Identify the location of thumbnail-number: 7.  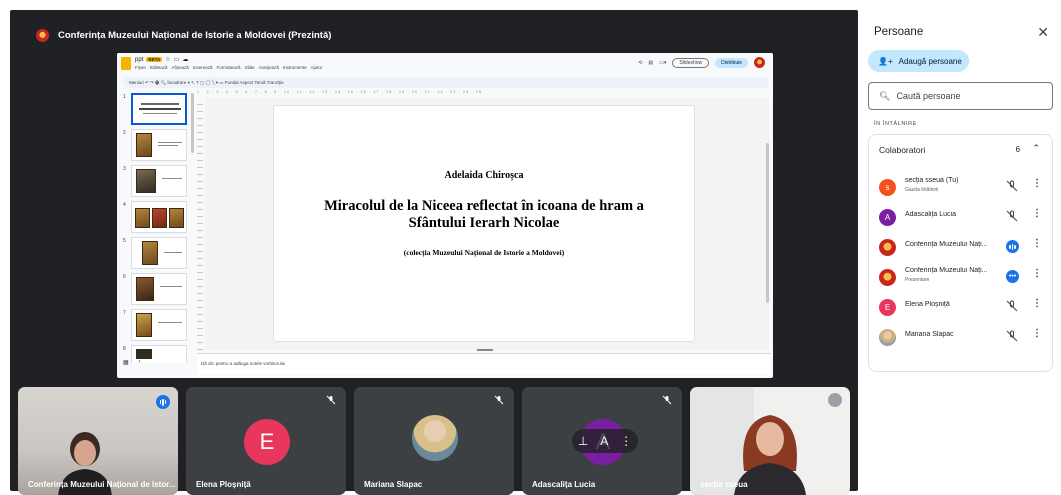
(124, 313).